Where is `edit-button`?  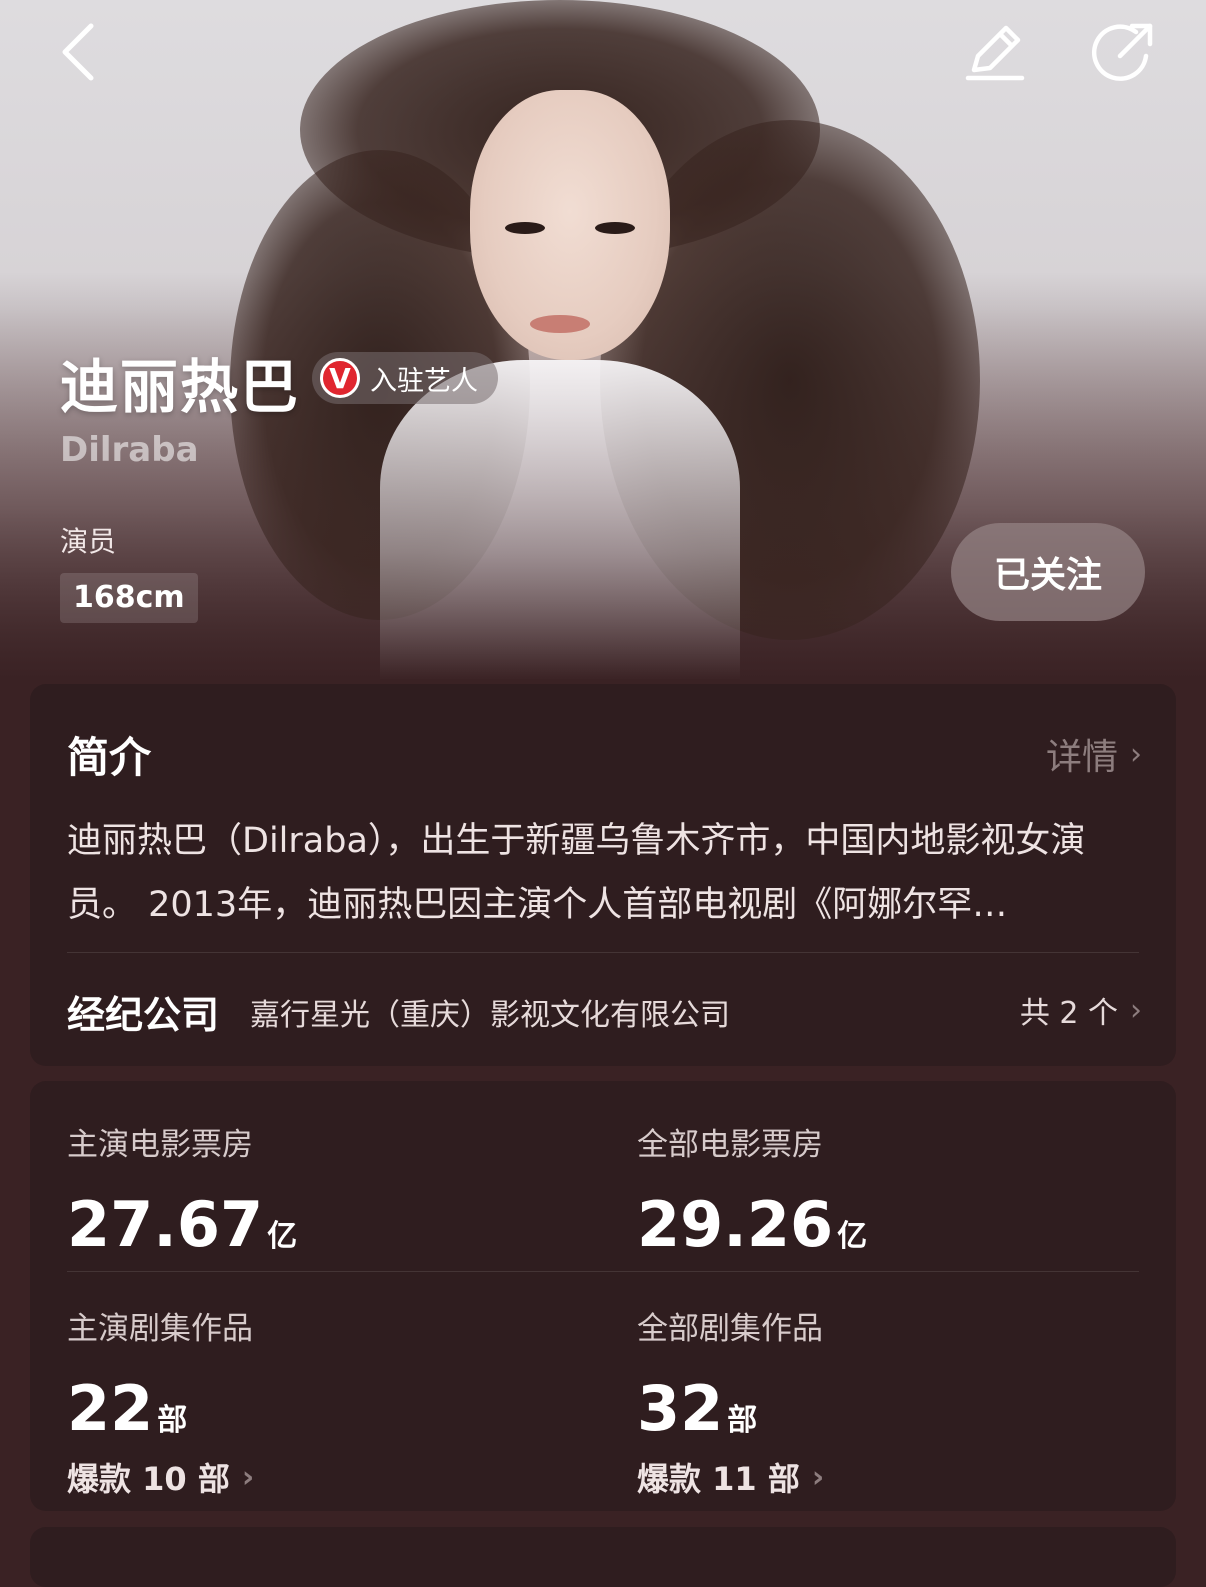 edit-button is located at coordinates (995, 53).